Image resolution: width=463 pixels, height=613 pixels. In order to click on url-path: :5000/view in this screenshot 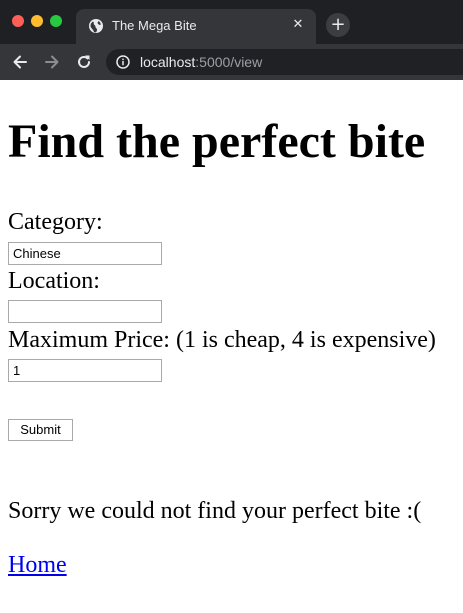, I will do `click(229, 62)`.